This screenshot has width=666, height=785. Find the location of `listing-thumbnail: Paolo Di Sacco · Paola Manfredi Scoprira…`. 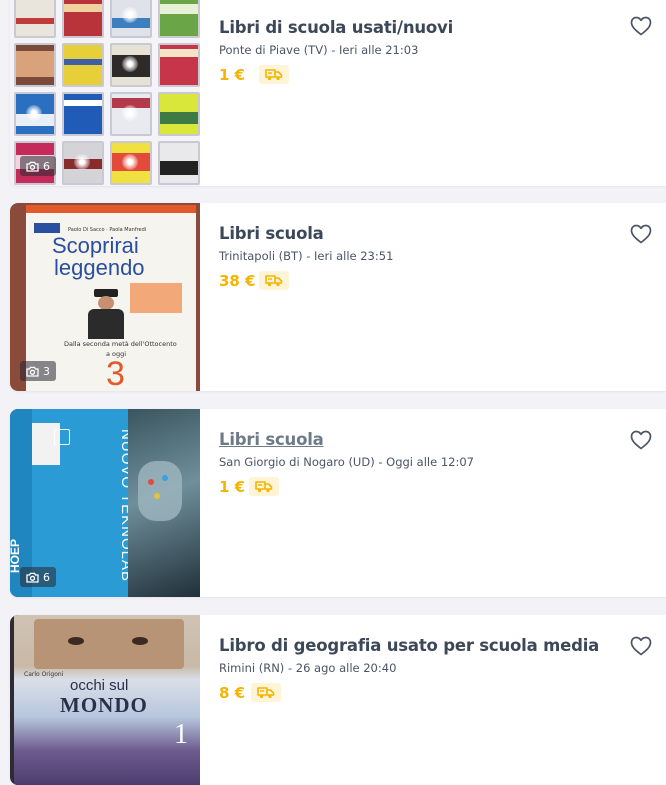

listing-thumbnail: Paolo Di Sacco · Paola Manfredi Scoprira… is located at coordinates (105, 297).